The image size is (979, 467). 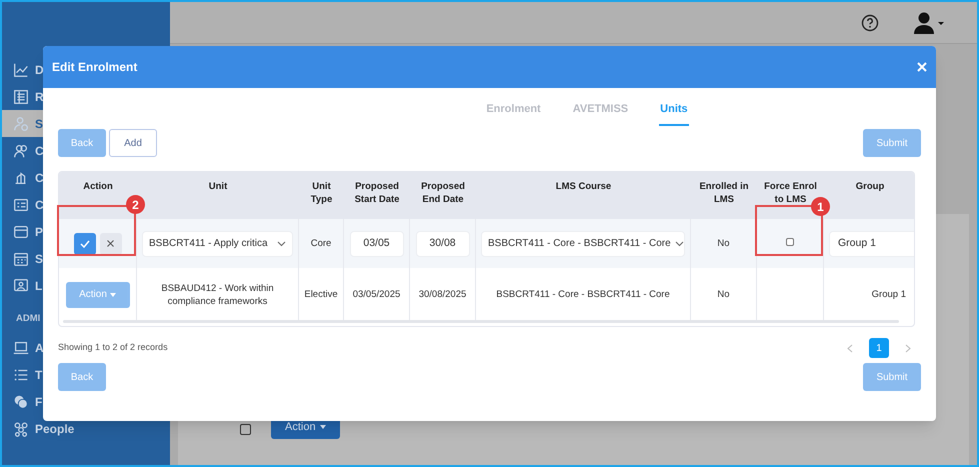 What do you see at coordinates (870, 186) in the screenshot?
I see `column-header: Group` at bounding box center [870, 186].